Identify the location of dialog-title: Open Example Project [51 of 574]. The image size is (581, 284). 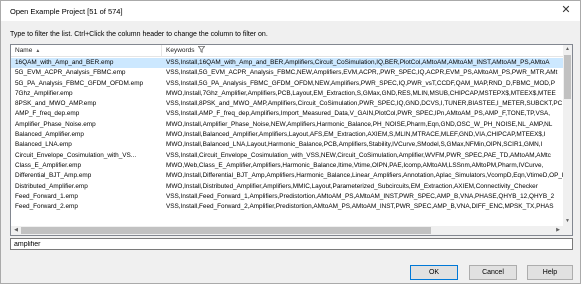
(66, 11).